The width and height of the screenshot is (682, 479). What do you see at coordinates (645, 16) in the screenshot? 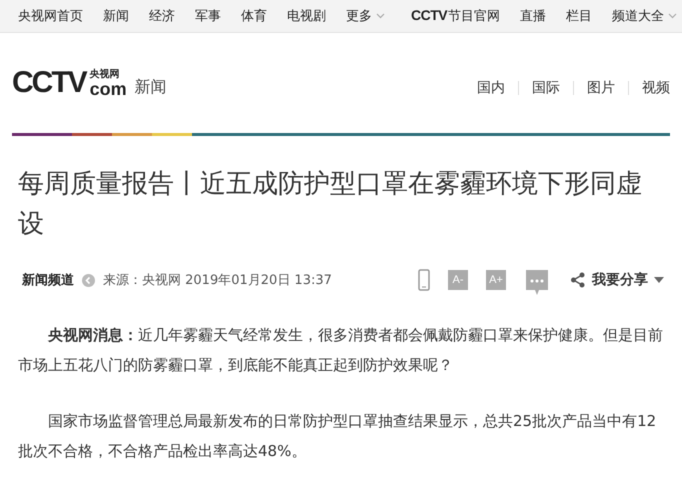
I see `nav-link: 频道大全` at bounding box center [645, 16].